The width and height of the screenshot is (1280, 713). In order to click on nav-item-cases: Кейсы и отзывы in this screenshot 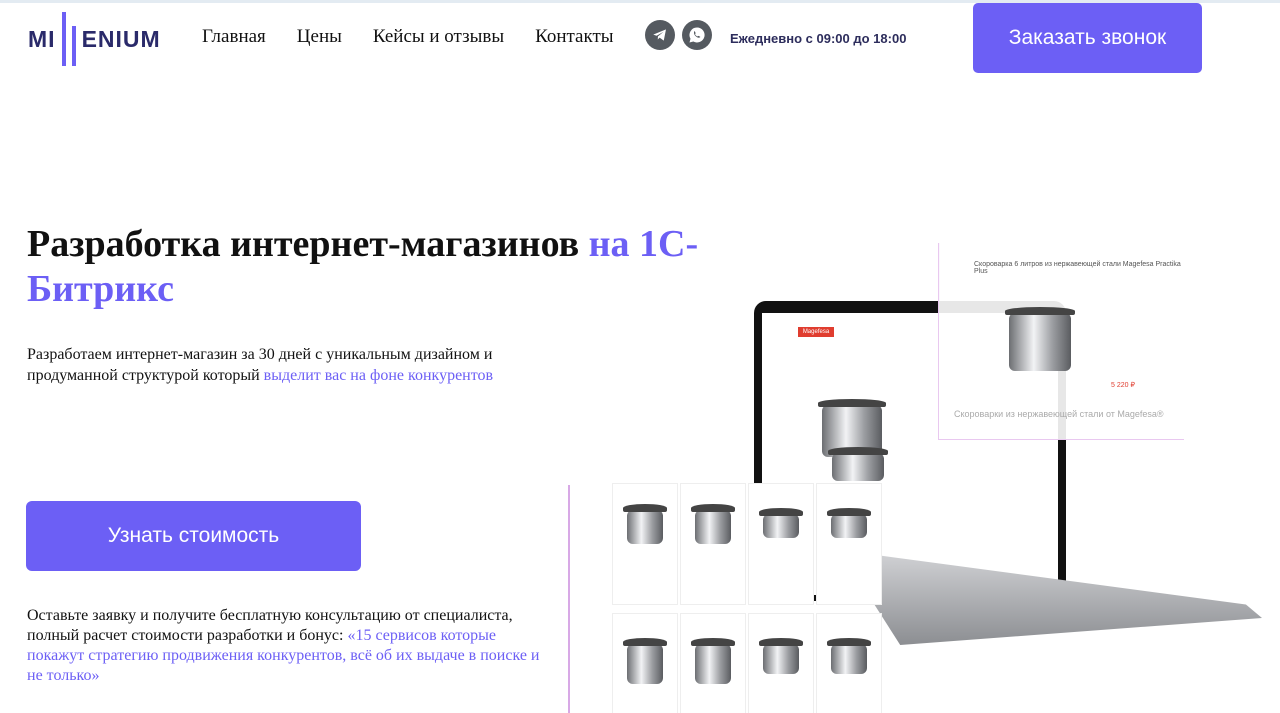, I will do `click(438, 37)`.